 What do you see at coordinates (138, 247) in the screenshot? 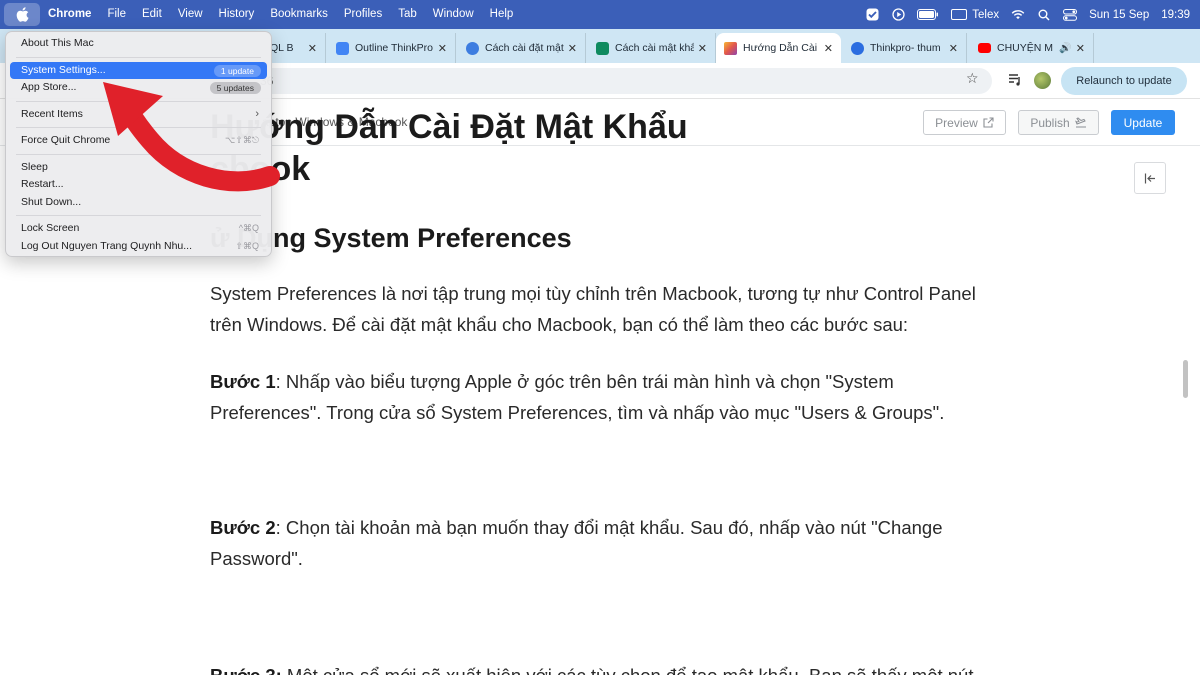
I see `menu-item-log-out: Log Out Nguyen Trang Quynh Nhu... ⇧⌘Q` at bounding box center [138, 247].